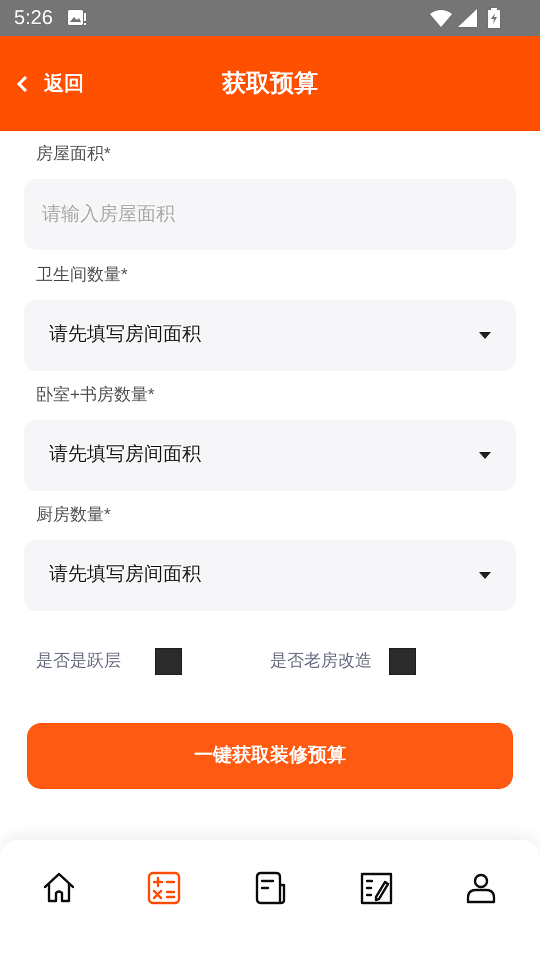 The image size is (540, 960). I want to click on checkbox-label: 是否是跃层, so click(79, 661).